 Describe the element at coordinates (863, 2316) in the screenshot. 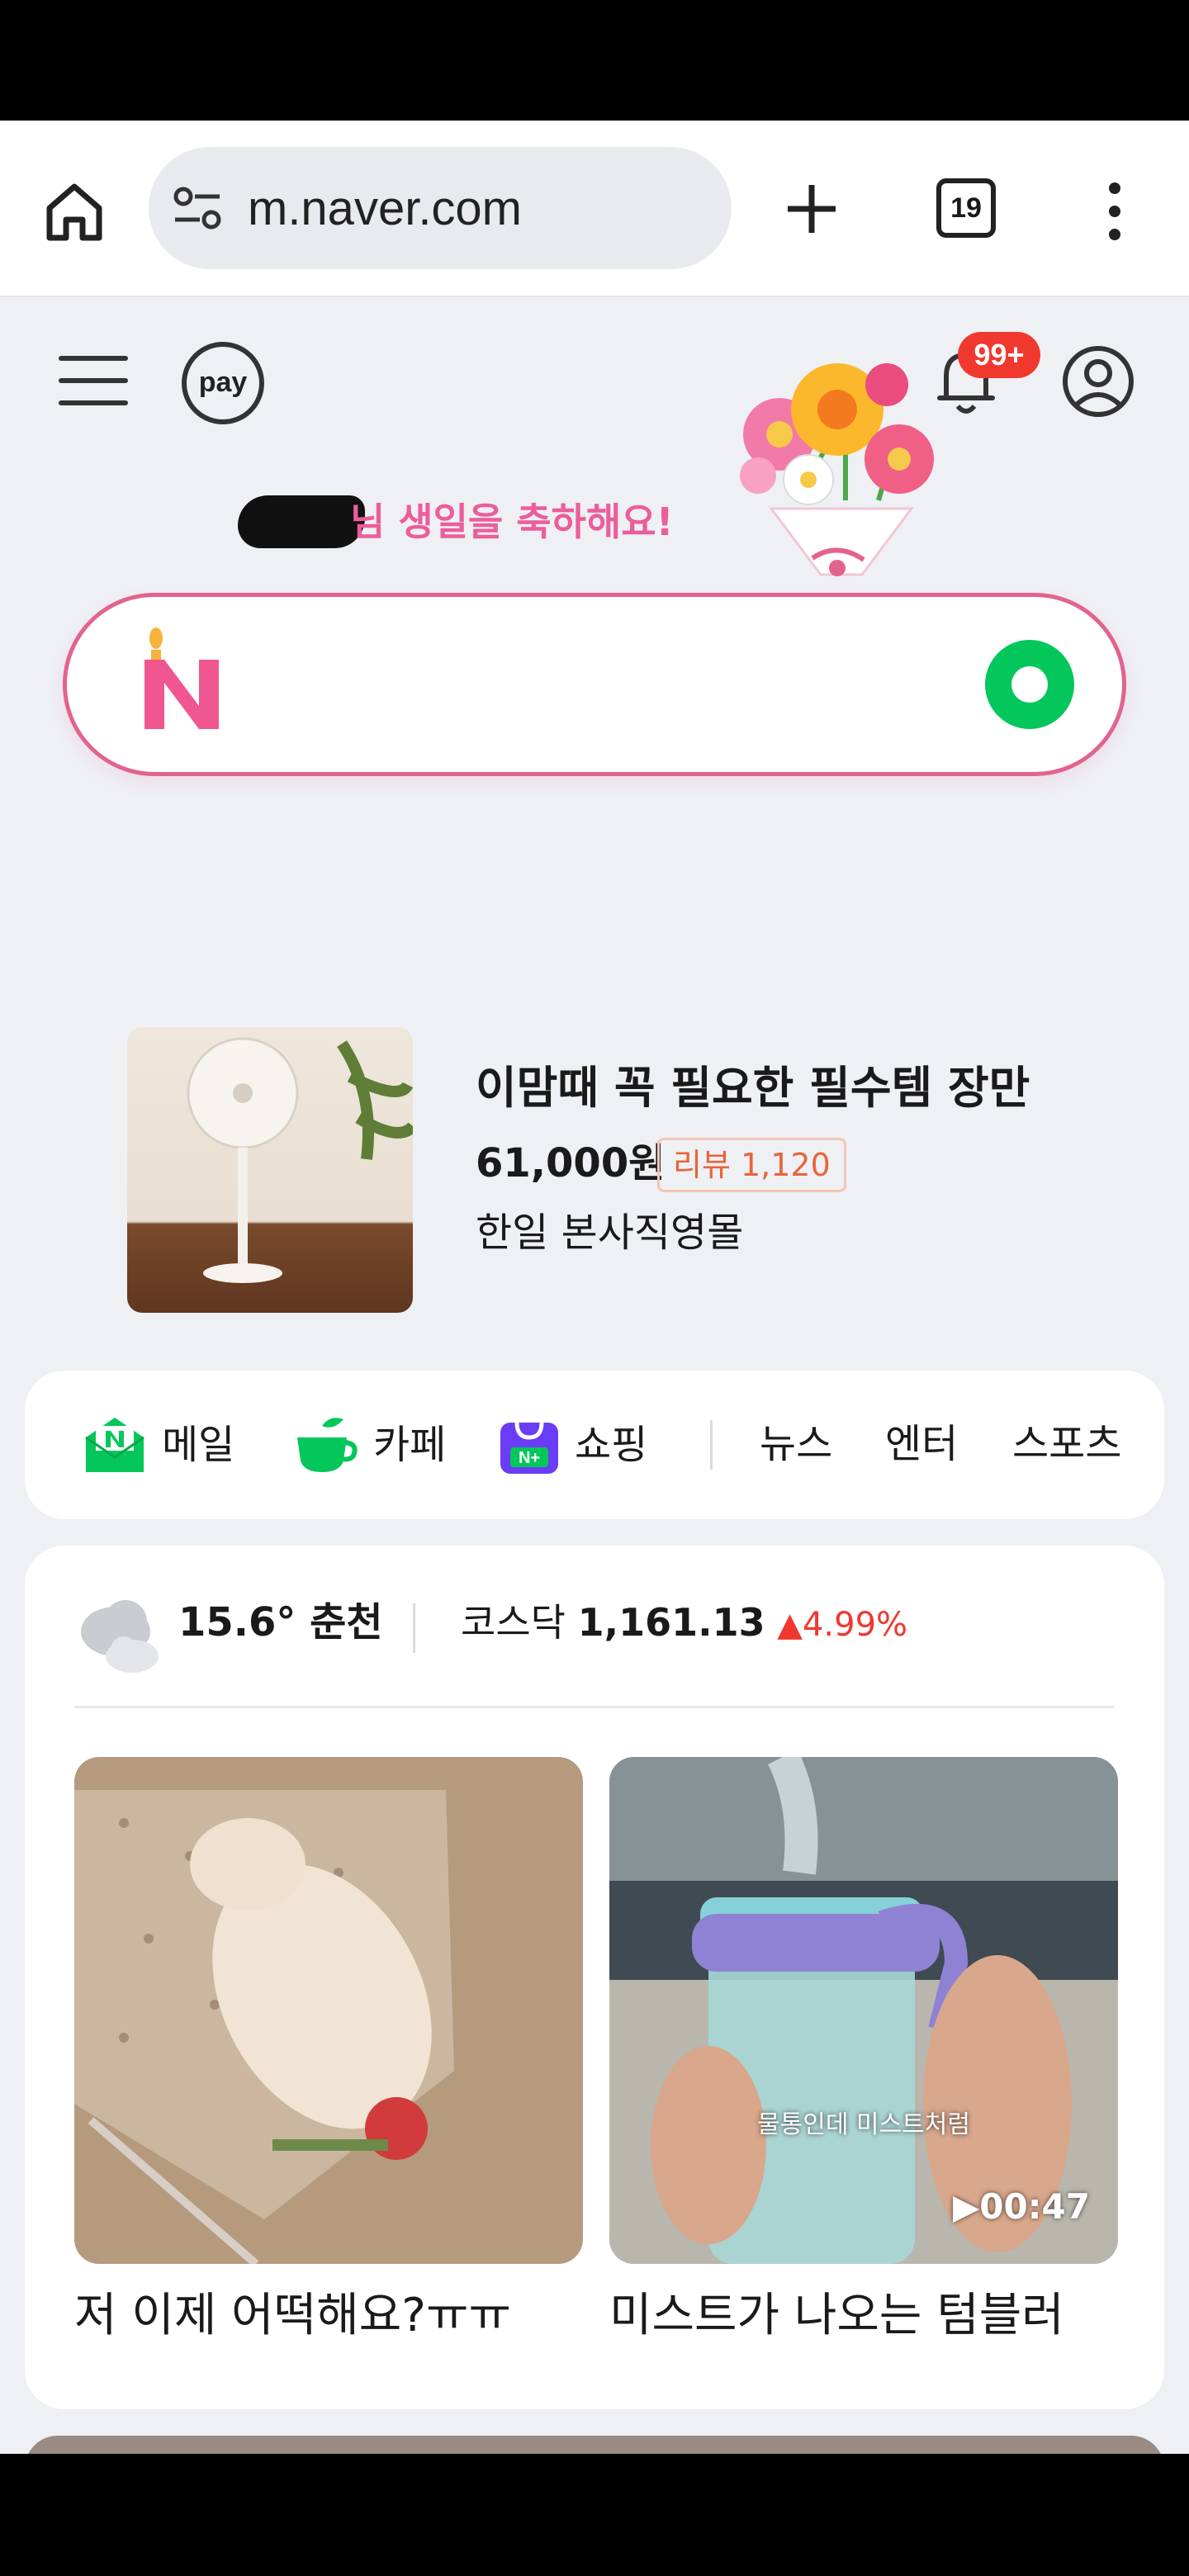

I see `feed-card-title: 미스트가 나오는 텀블러` at that location.